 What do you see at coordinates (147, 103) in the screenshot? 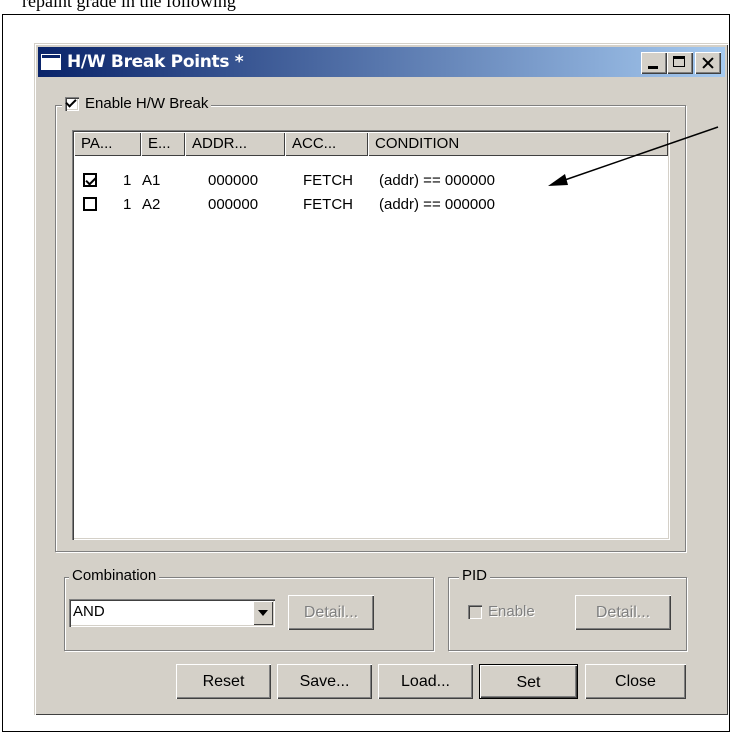
I see `enable-hw-break-label: Enable H/W Break` at bounding box center [147, 103].